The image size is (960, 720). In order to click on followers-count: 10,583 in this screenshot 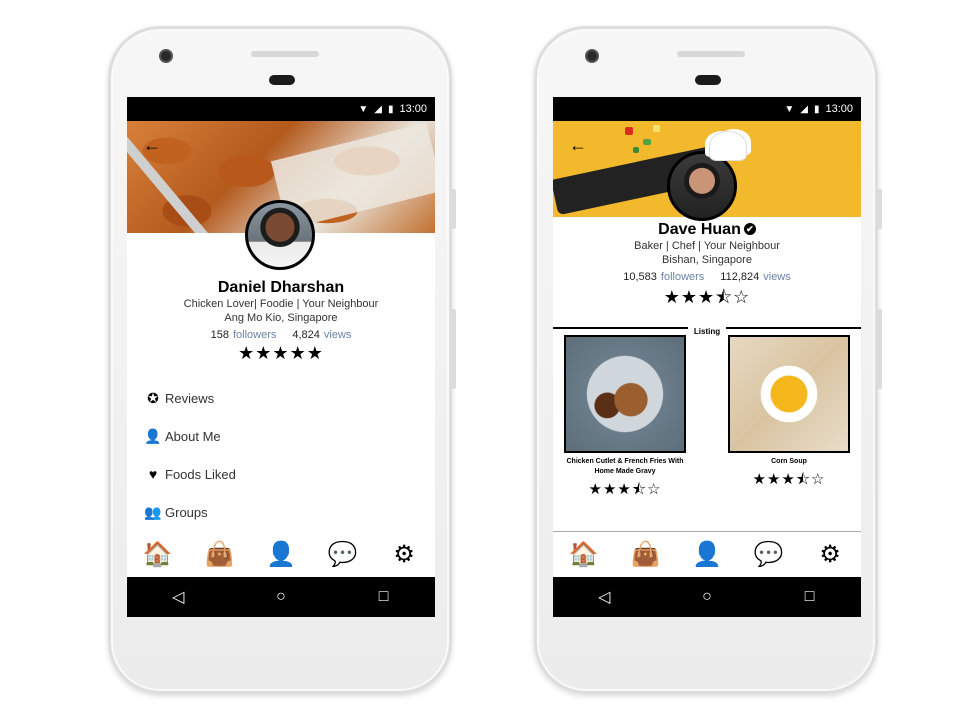, I will do `click(640, 277)`.